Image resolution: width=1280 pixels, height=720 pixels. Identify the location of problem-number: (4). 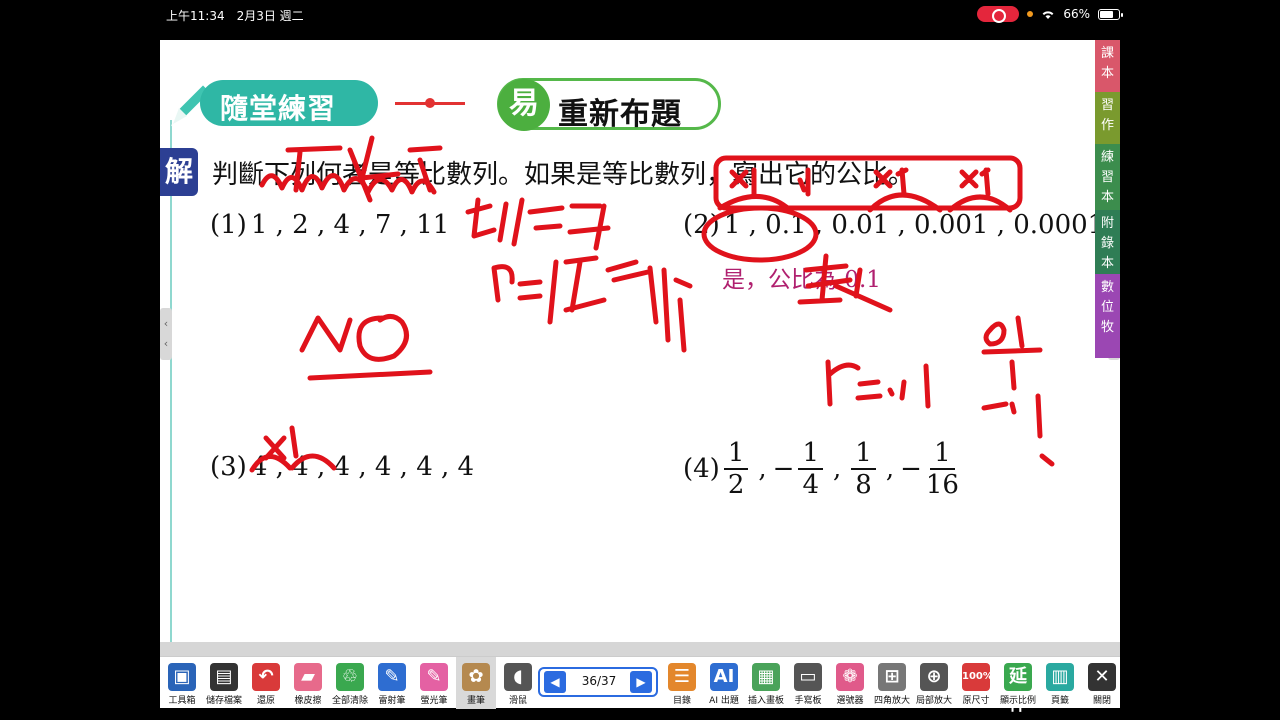
(701, 469).